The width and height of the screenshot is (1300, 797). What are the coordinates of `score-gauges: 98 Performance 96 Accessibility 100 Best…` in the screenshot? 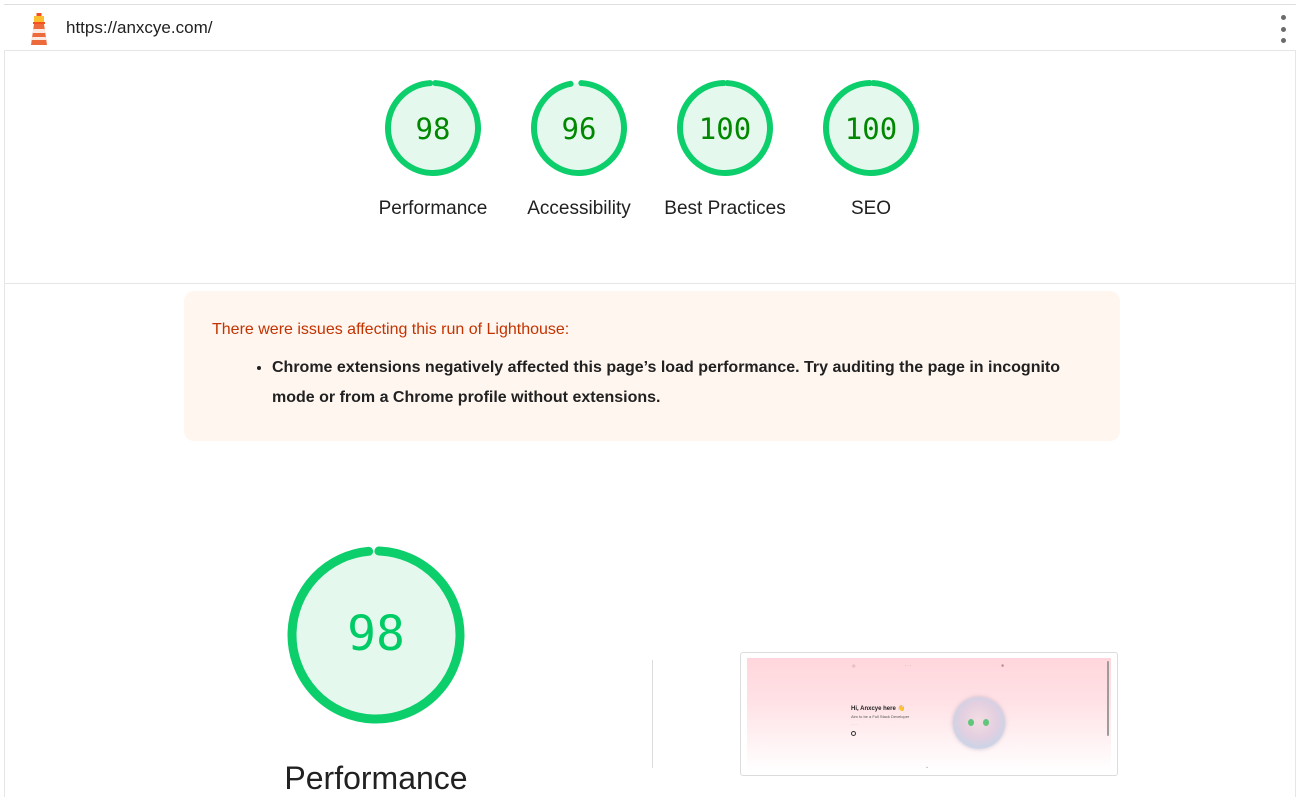 It's located at (652, 151).